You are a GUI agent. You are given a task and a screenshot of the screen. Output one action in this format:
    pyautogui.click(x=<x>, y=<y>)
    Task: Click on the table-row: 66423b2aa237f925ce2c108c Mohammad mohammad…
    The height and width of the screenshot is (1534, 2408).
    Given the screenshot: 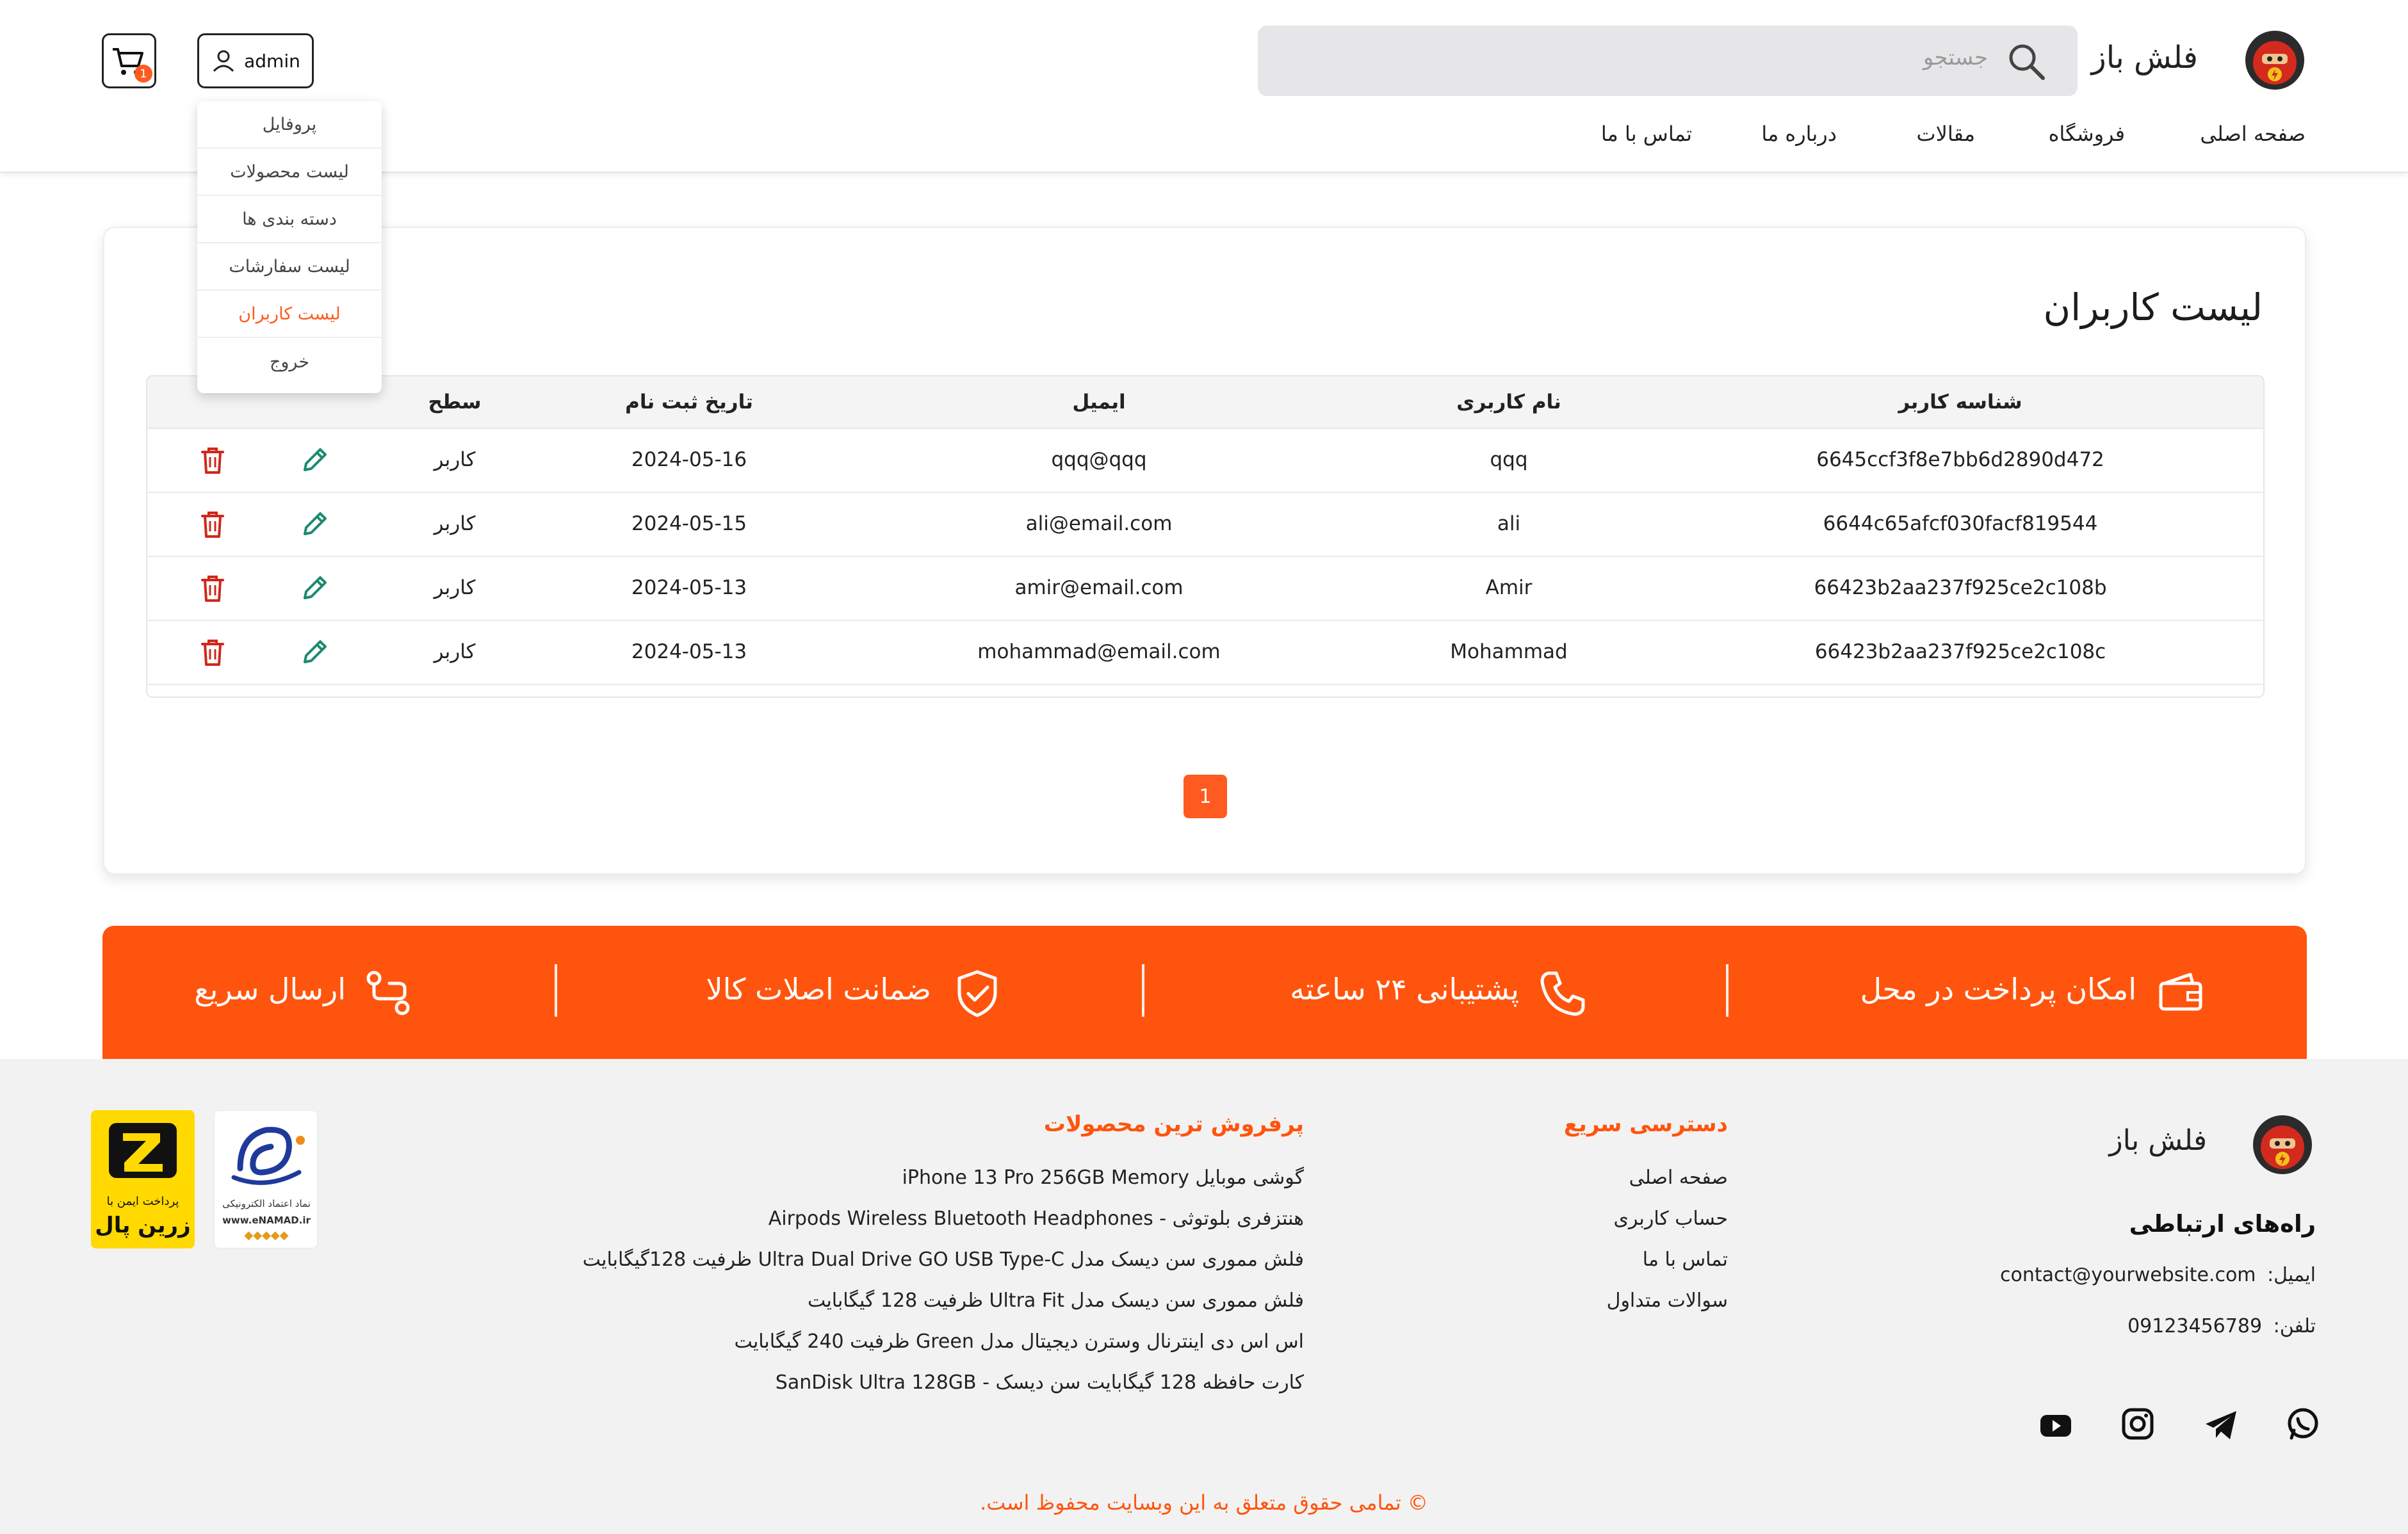 What is the action you would take?
    pyautogui.click(x=1205, y=653)
    